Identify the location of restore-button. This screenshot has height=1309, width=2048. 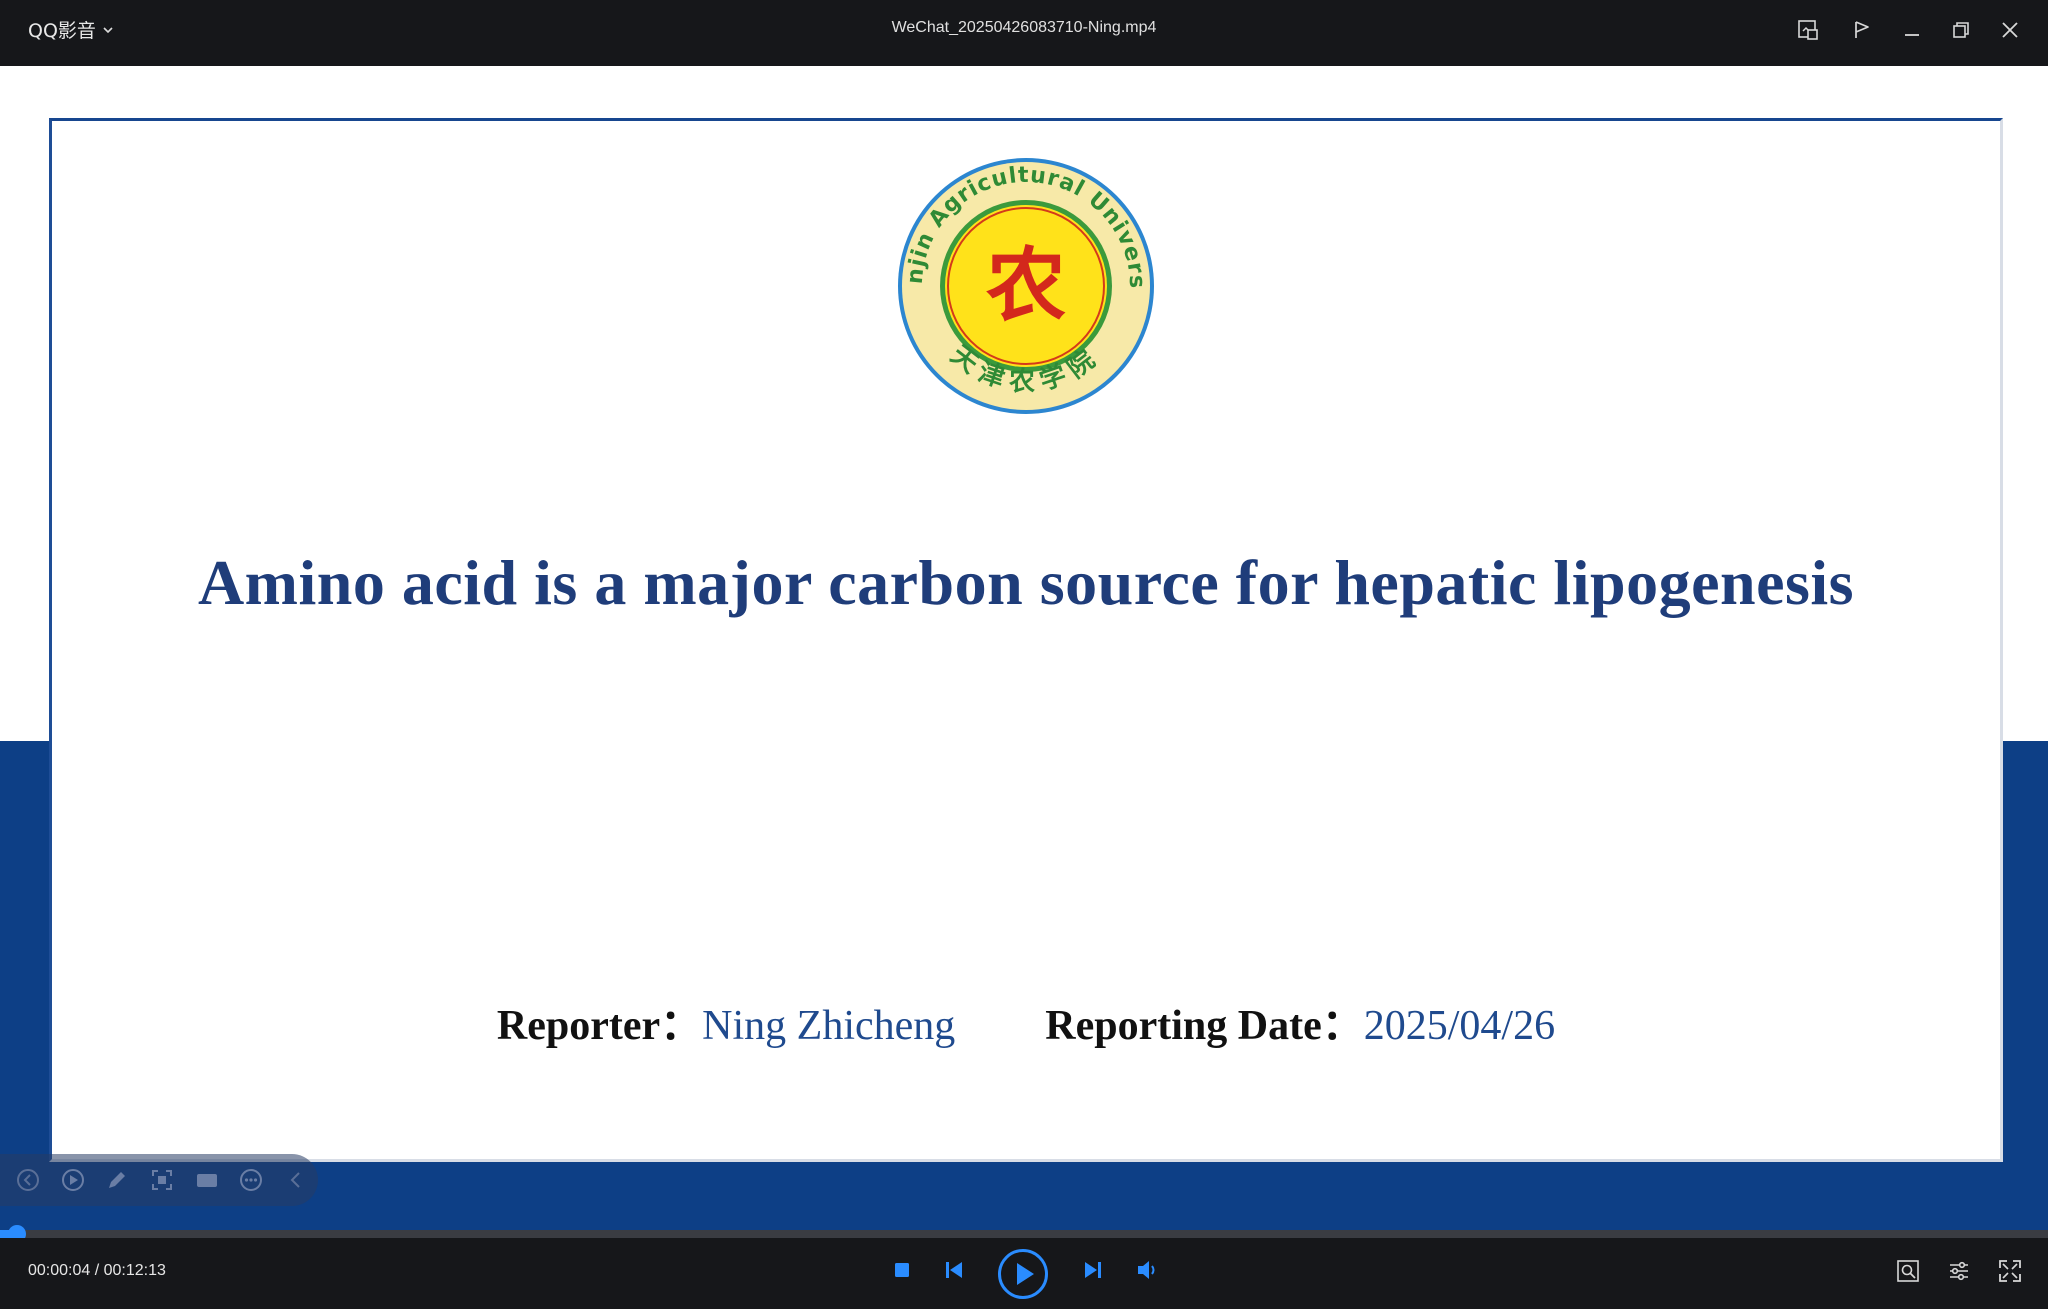
(1961, 30).